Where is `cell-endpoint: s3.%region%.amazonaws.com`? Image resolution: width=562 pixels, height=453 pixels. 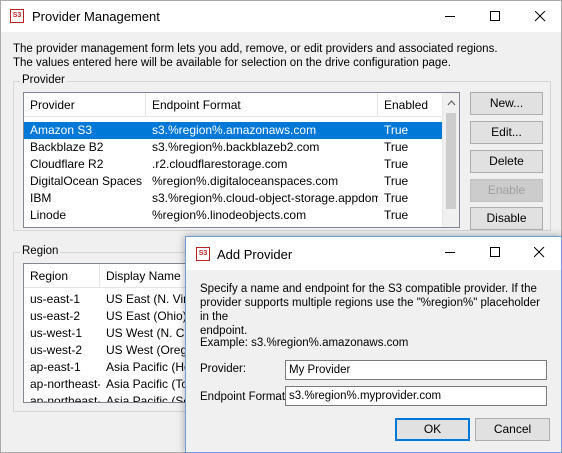
cell-endpoint: s3.%region%.amazonaws.com is located at coordinates (234, 130).